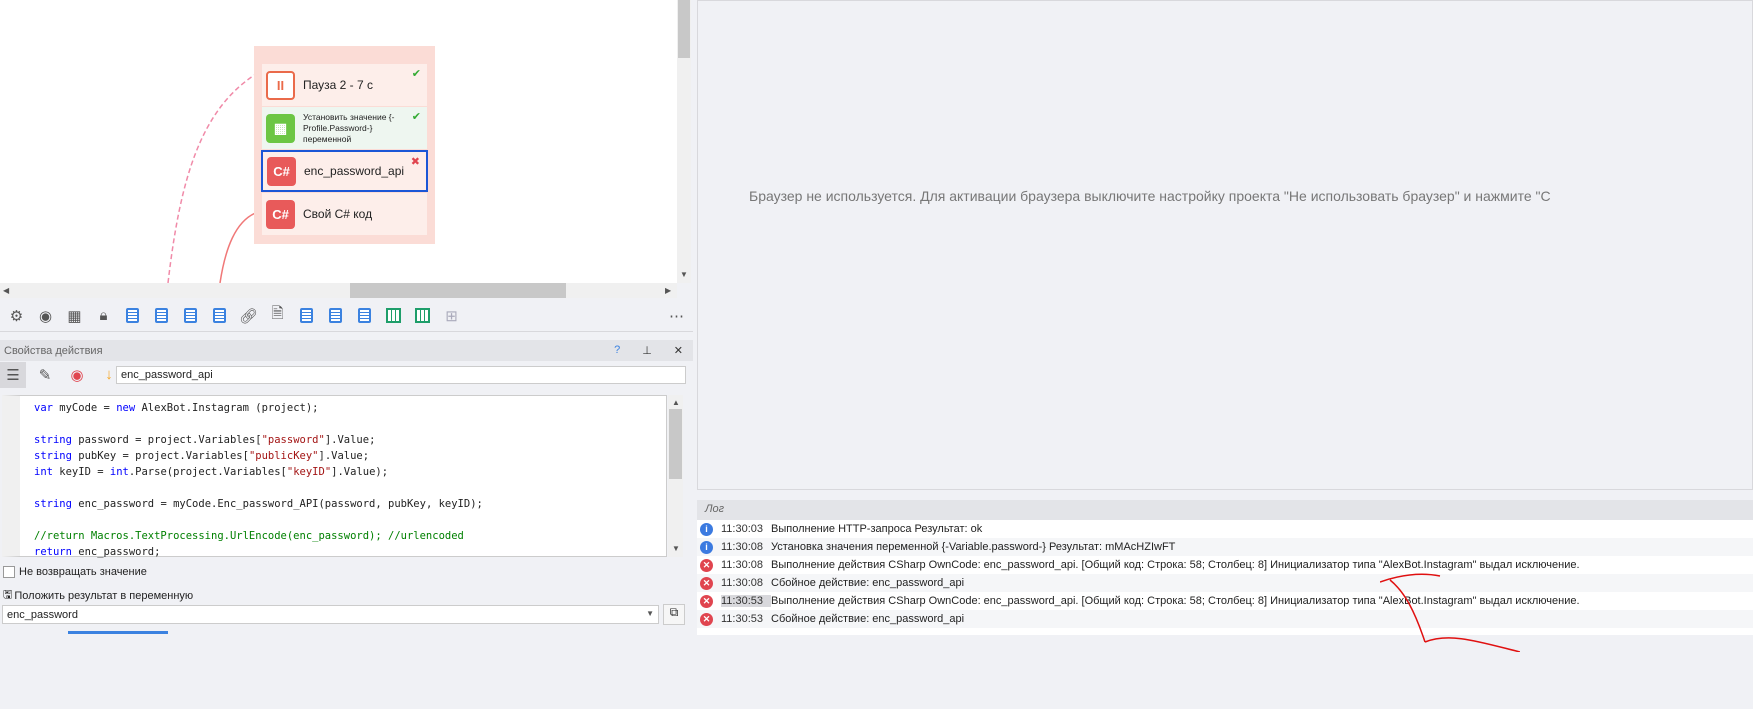  I want to click on save-result-option: 🖫 Положить результат в переменную, so click(98, 595).